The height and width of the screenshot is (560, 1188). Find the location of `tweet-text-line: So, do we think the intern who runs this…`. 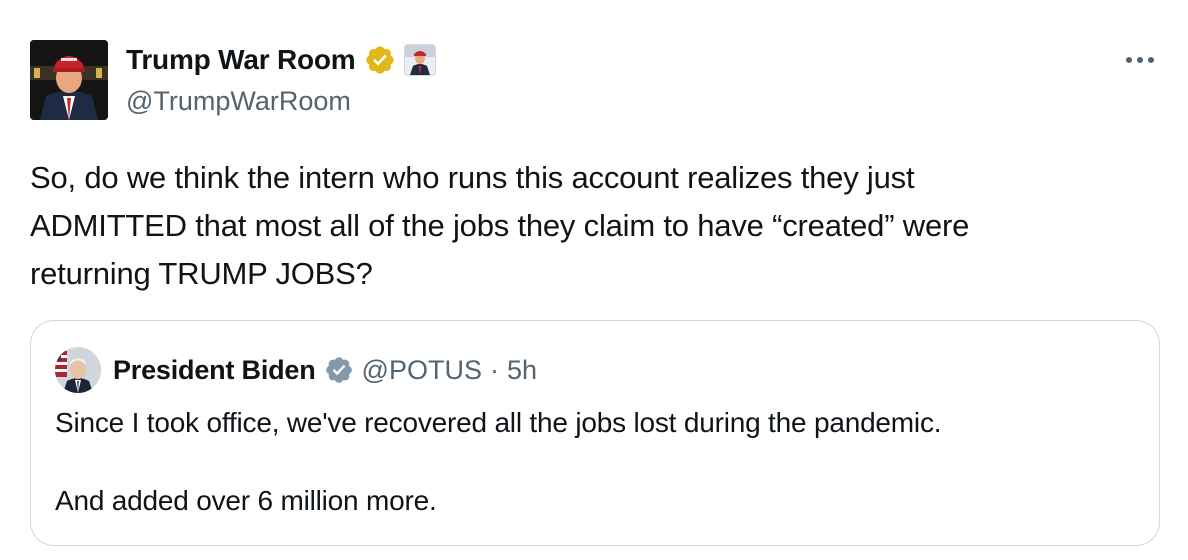

tweet-text-line: So, do we think the intern who runs this… is located at coordinates (472, 177).